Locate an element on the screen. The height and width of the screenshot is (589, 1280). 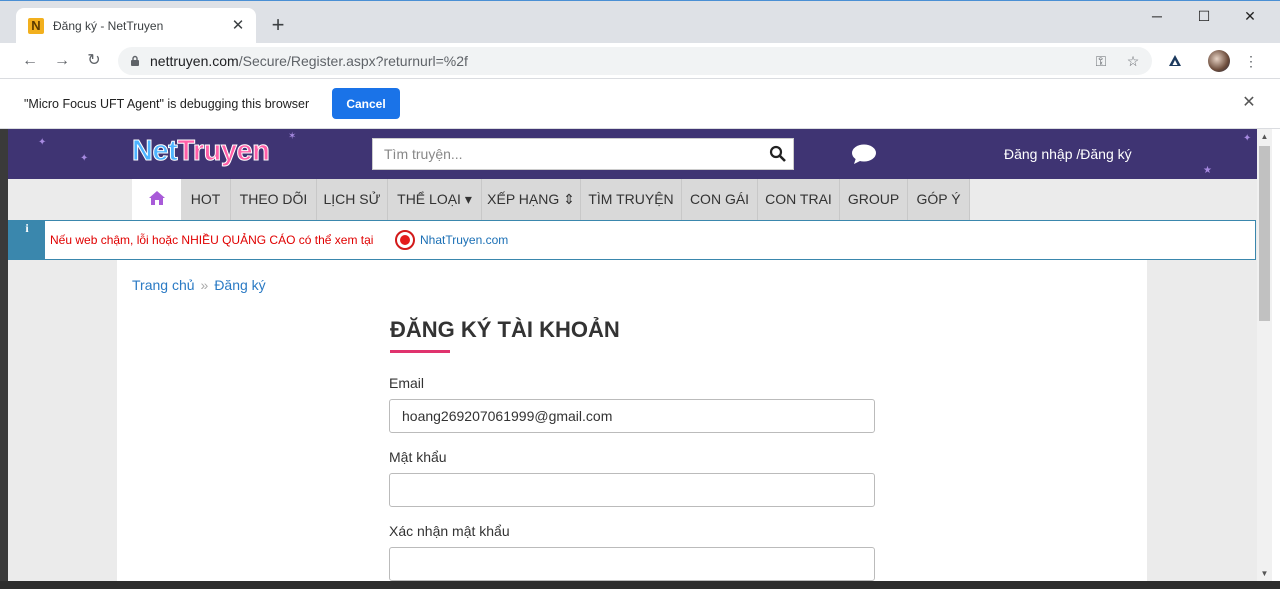
form-title: ĐĂNG KÝ TÀI KHOẢN is located at coordinates (505, 329).